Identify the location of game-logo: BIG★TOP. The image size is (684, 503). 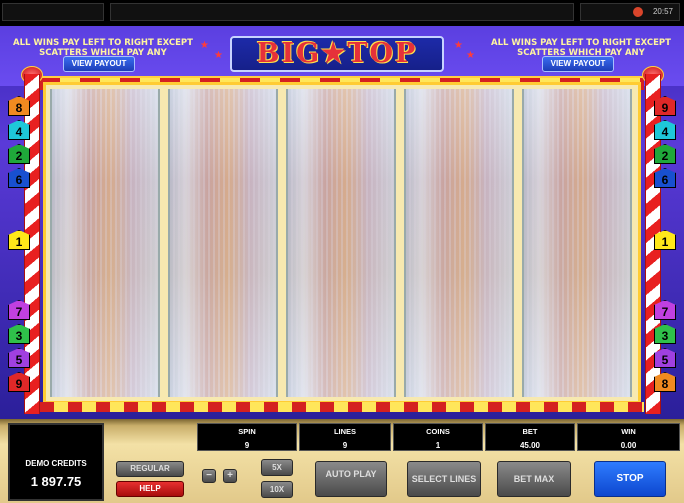
(337, 54).